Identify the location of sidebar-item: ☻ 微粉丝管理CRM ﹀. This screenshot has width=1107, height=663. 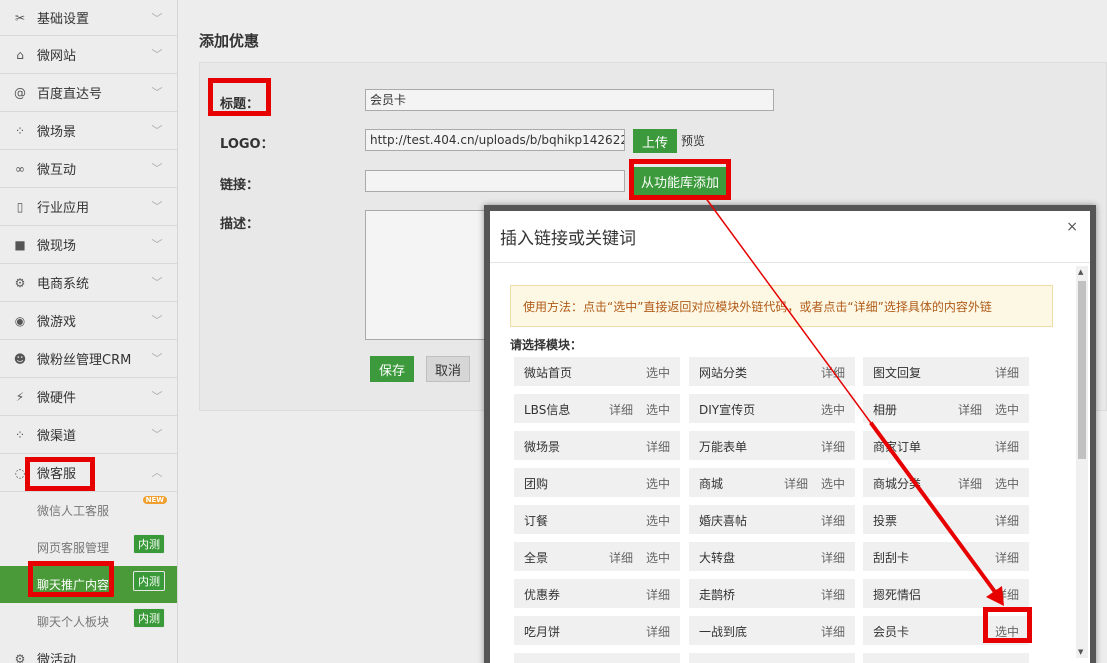
(88, 359).